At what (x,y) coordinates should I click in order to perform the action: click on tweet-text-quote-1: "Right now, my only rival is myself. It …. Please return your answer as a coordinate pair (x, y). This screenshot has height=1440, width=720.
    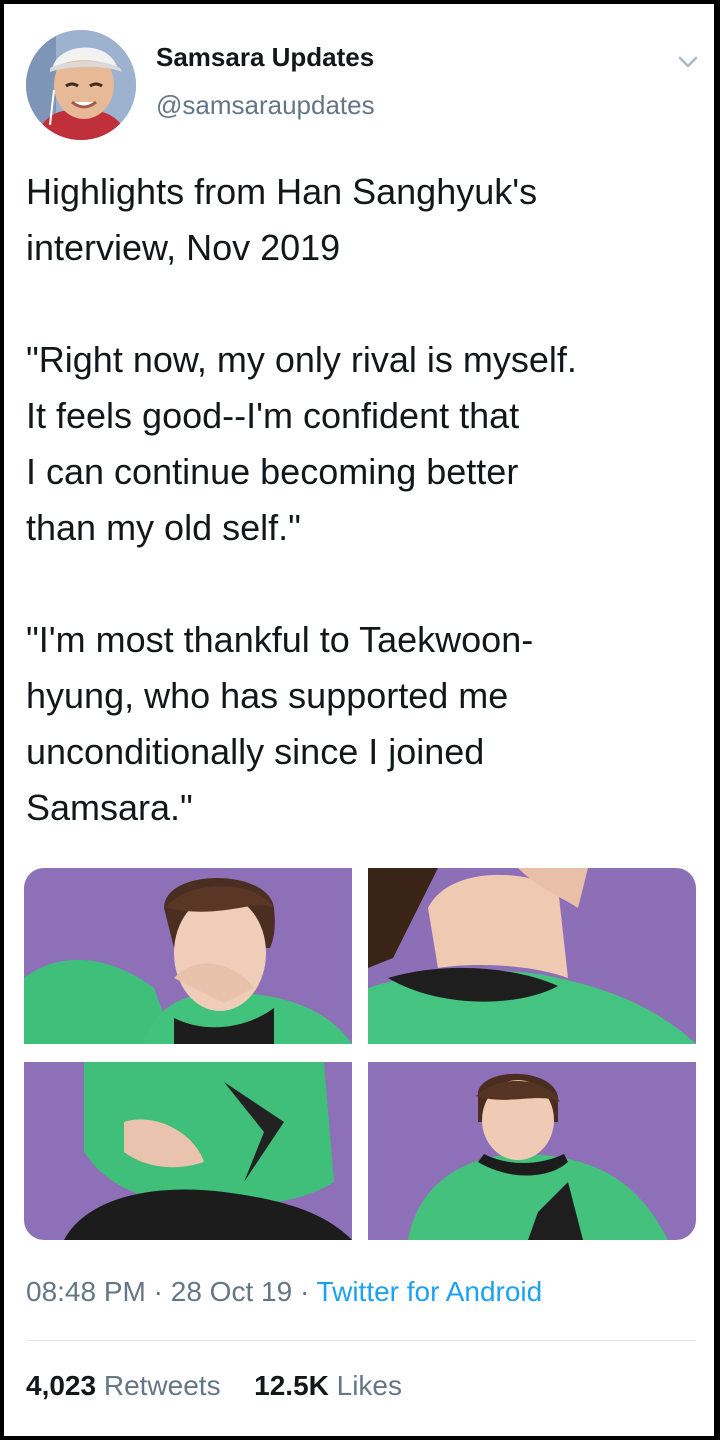
    Looking at the image, I should click on (301, 443).